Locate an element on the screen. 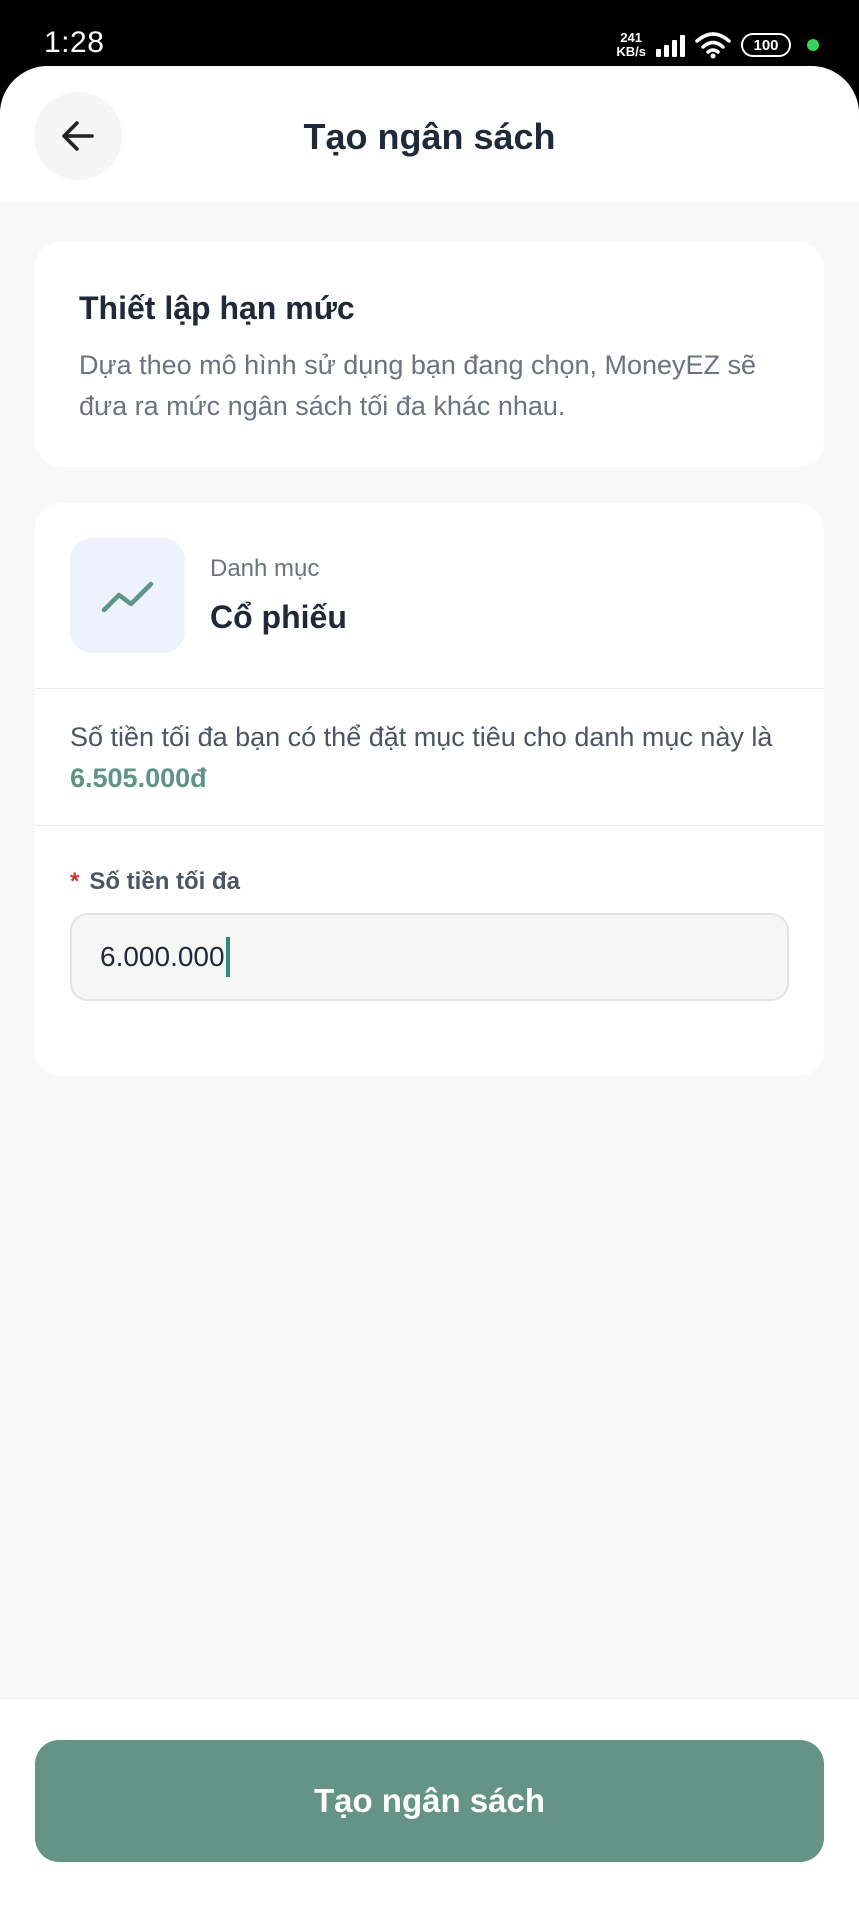 This screenshot has width=859, height=1908. page-title: Tạo ngân sách is located at coordinates (429, 136).